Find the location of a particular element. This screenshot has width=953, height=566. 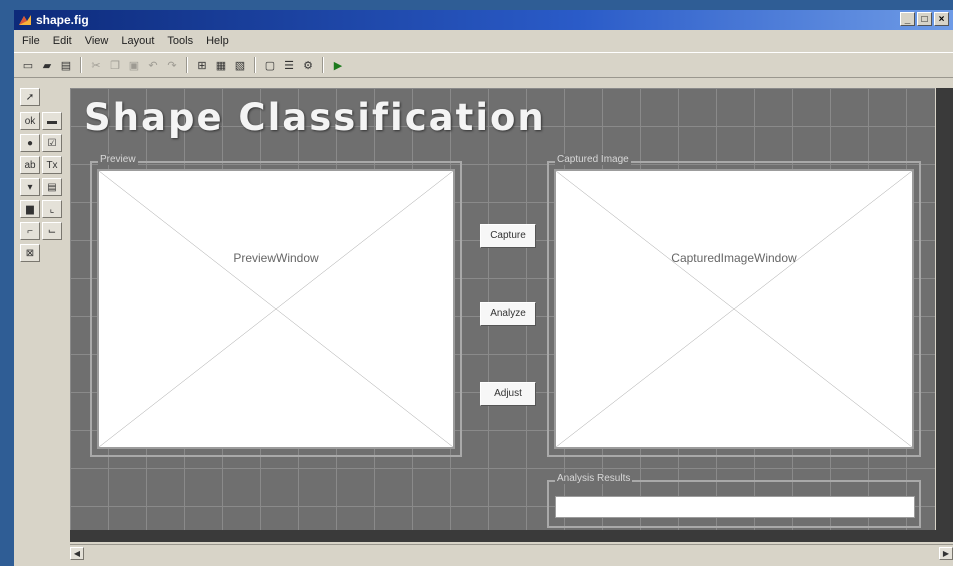

checkbox-tool-icon: ☑ is located at coordinates (52, 143).